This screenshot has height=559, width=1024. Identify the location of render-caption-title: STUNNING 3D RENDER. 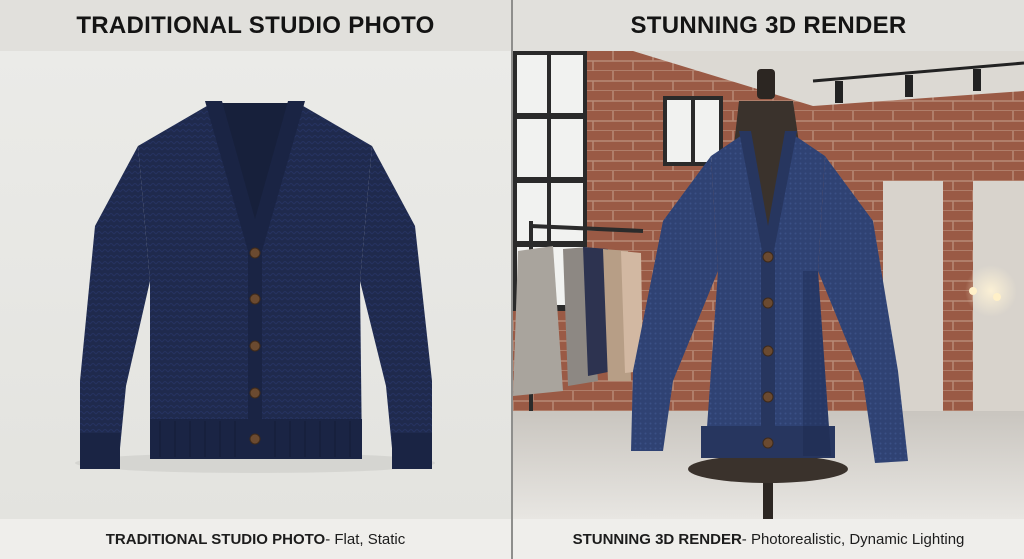
(657, 539).